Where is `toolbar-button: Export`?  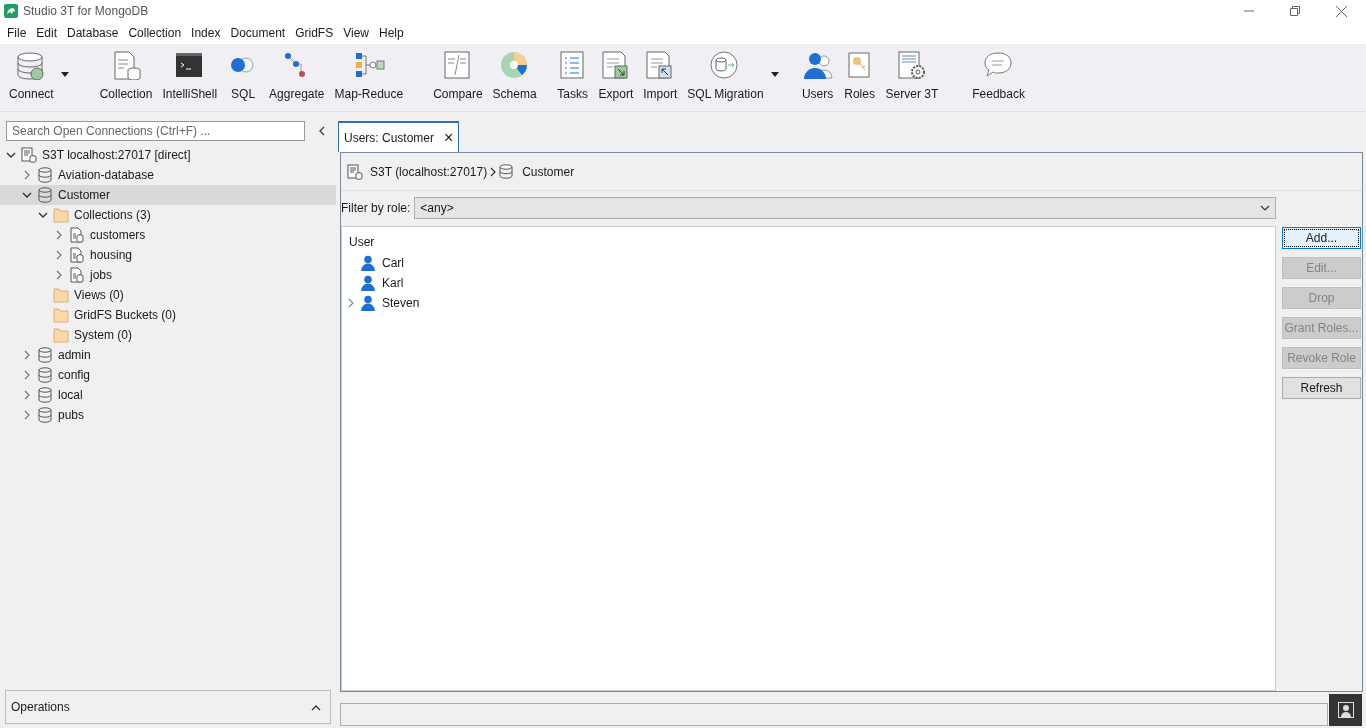
toolbar-button: Export is located at coordinates (616, 76).